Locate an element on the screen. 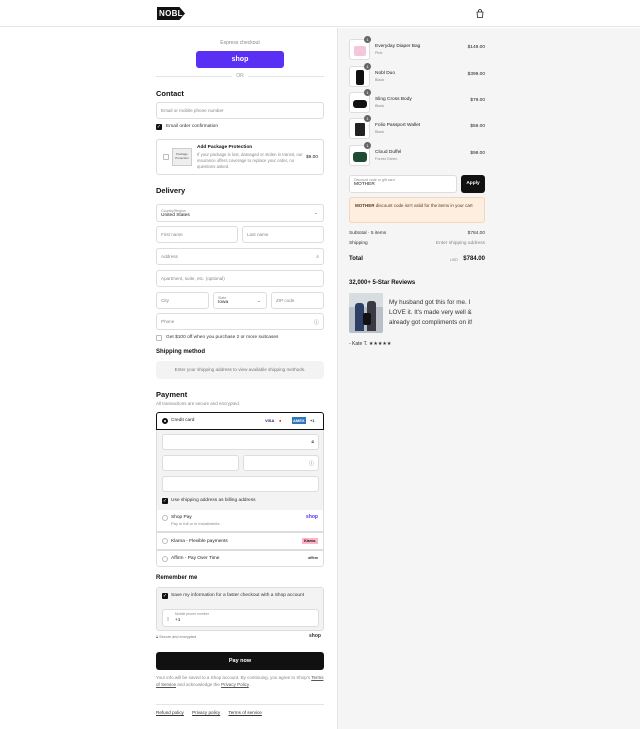 The image size is (640, 729). address-placeholder: Address is located at coordinates (169, 256).